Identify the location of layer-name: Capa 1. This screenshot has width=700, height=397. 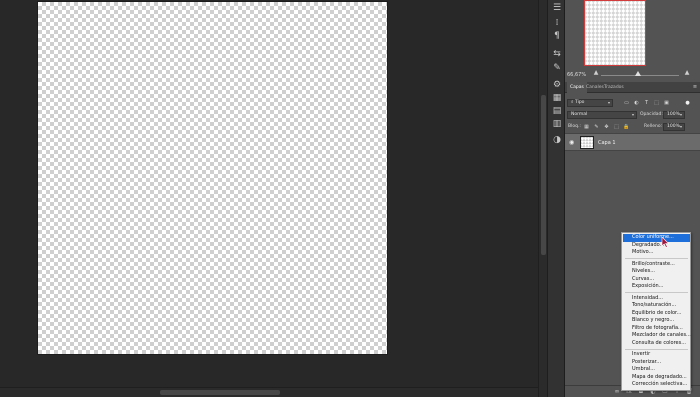
(607, 143).